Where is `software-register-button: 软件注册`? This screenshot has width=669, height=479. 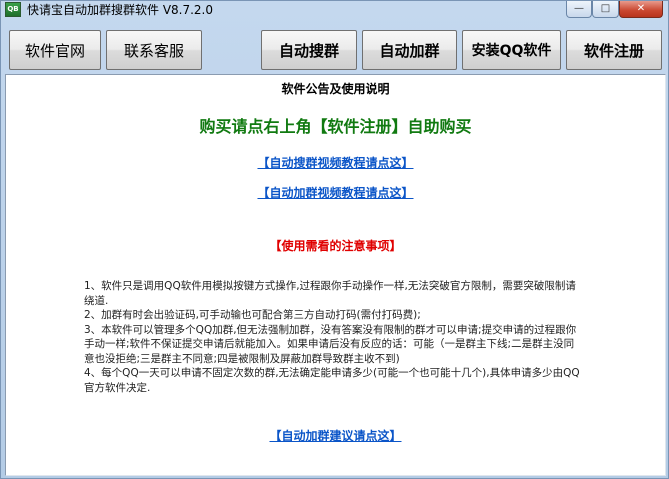
software-register-button: 软件注册 is located at coordinates (614, 50).